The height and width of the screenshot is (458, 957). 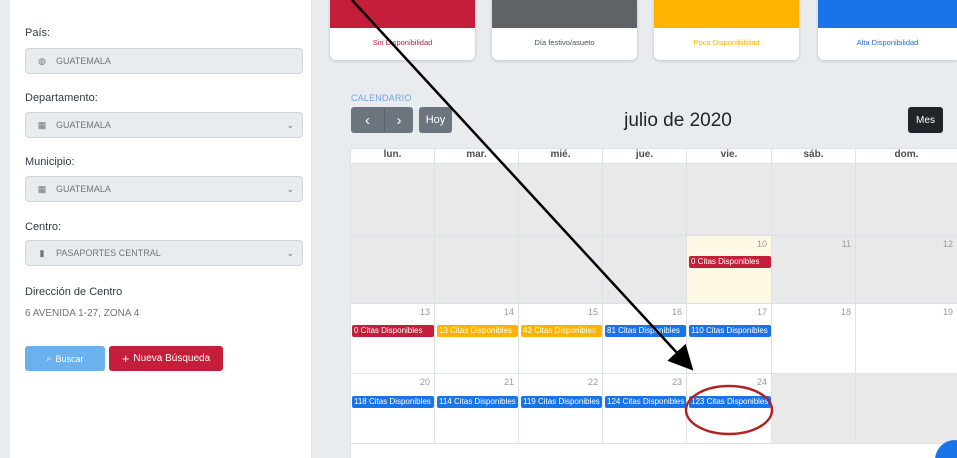 I want to click on legend-label: Poca Disponibilidad, so click(x=726, y=42).